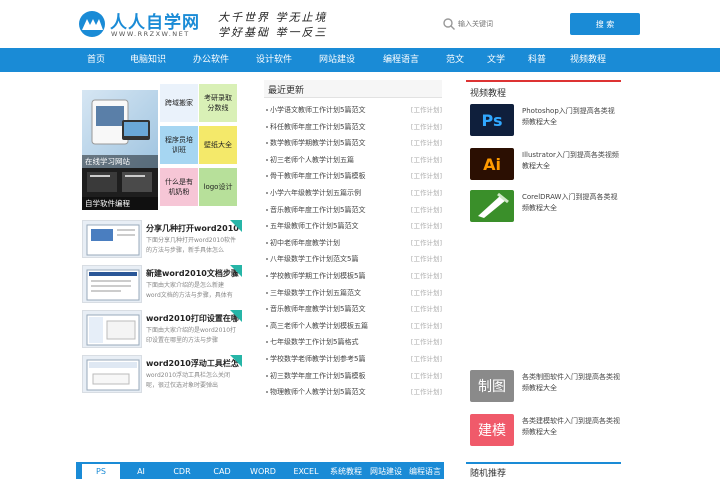 This screenshot has height=479, width=720. I want to click on update-row: 音乐教师年度教学计划5篇范文 [工作计划], so click(353, 309).